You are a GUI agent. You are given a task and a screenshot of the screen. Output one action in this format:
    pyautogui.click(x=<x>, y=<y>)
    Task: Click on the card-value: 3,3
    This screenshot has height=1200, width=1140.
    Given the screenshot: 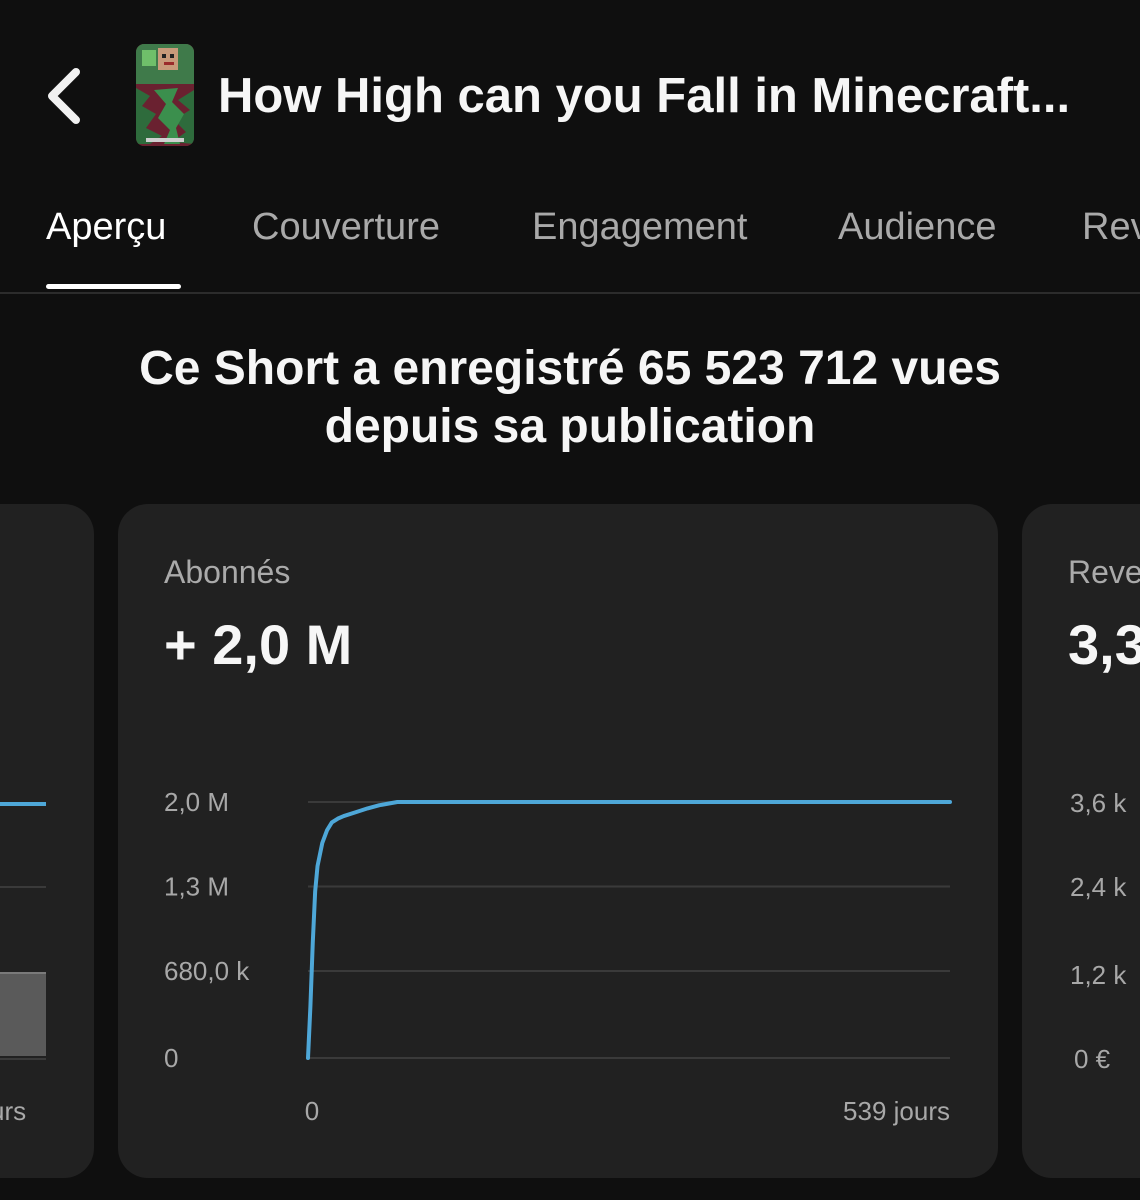 What is the action you would take?
    pyautogui.click(x=1104, y=644)
    